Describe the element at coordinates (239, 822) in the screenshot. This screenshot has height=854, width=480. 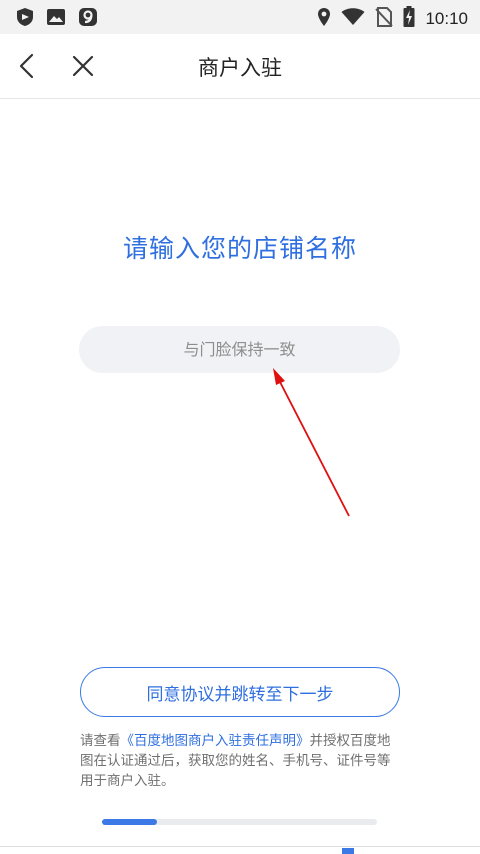
I see `progress-bar` at that location.